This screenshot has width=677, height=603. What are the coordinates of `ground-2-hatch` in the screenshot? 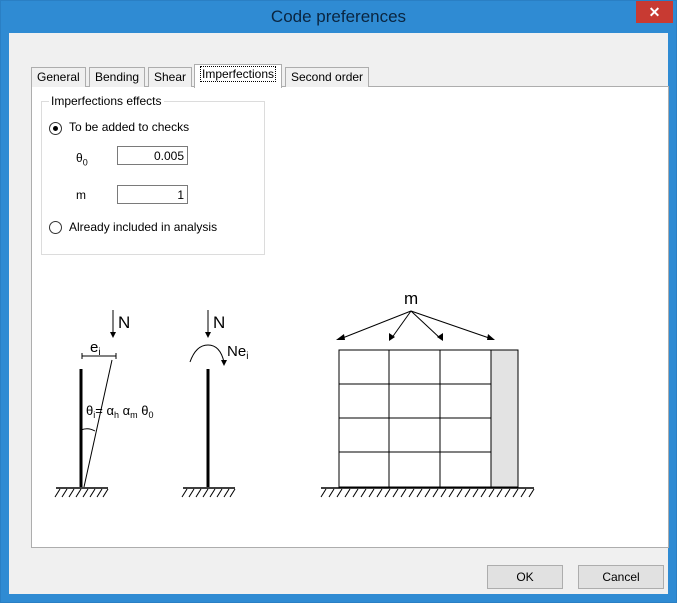 It's located at (208, 493).